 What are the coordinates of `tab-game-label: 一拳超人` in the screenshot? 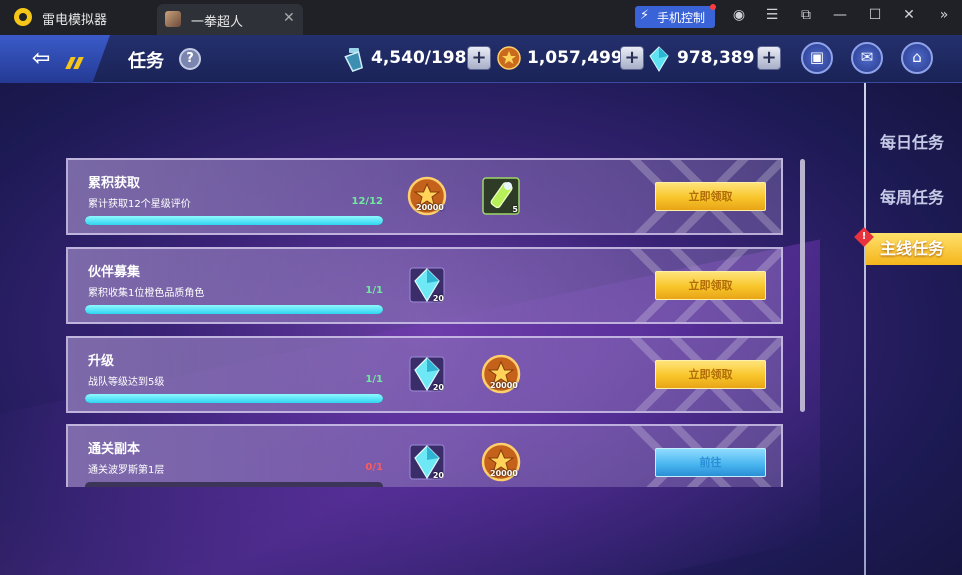 It's located at (217, 22).